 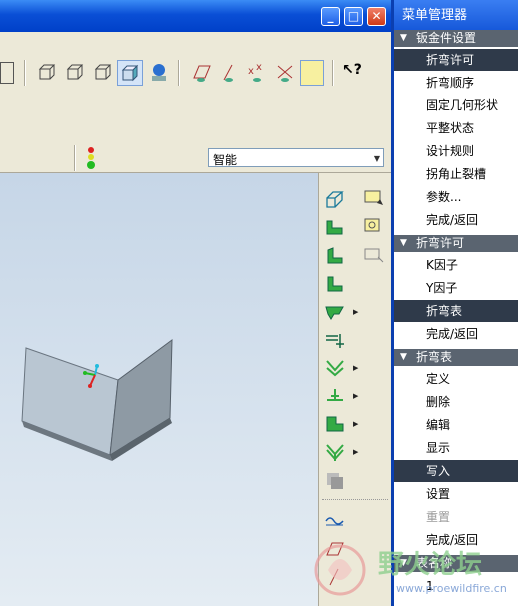 I want to click on bend-icon, so click(x=335, y=312).